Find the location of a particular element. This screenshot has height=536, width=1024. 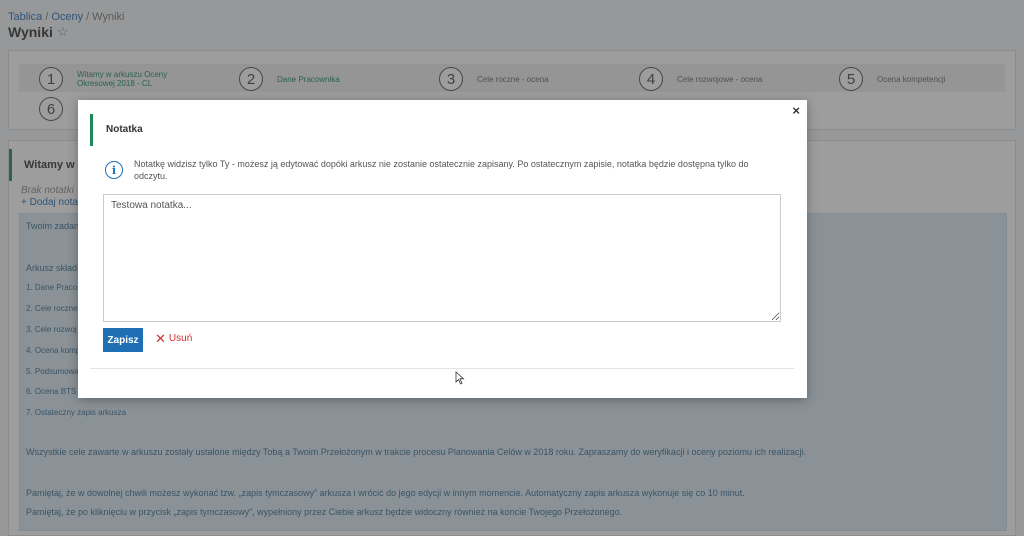

save-button: Zapisz is located at coordinates (123, 340).